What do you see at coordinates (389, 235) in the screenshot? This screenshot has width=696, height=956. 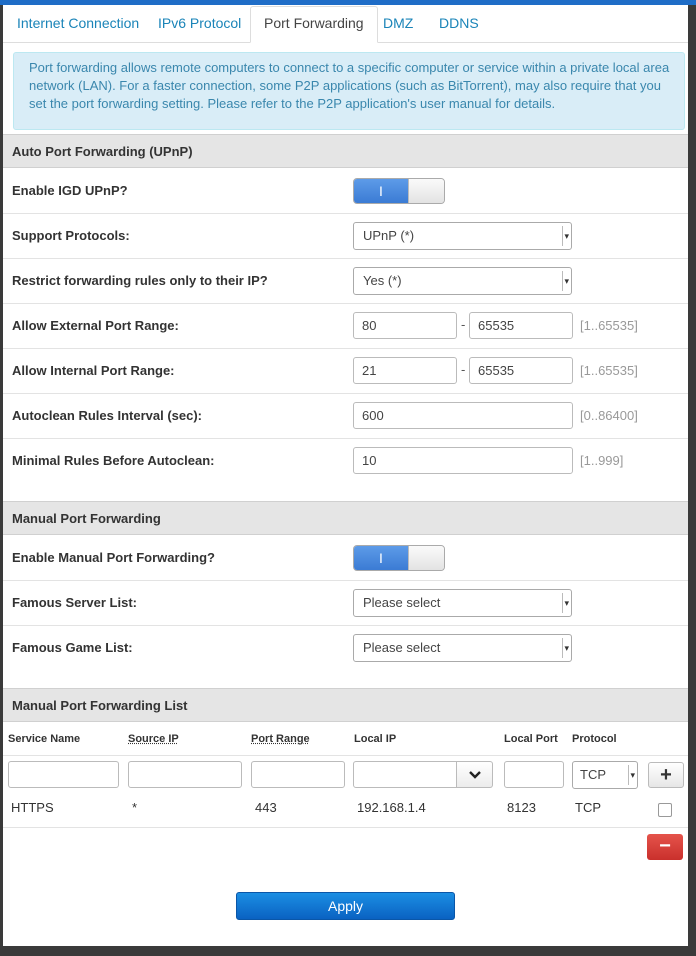 I see `support-protocols-value: UPnP (*)` at bounding box center [389, 235].